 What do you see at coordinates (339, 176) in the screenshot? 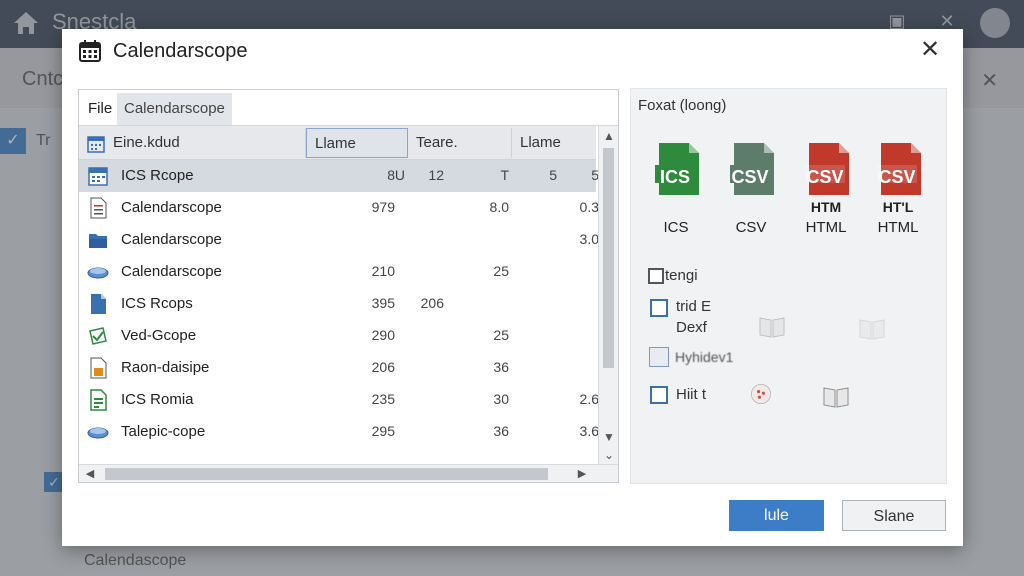
I see `table-row: ICS Rcope 8 U 12 T 5 5` at bounding box center [339, 176].